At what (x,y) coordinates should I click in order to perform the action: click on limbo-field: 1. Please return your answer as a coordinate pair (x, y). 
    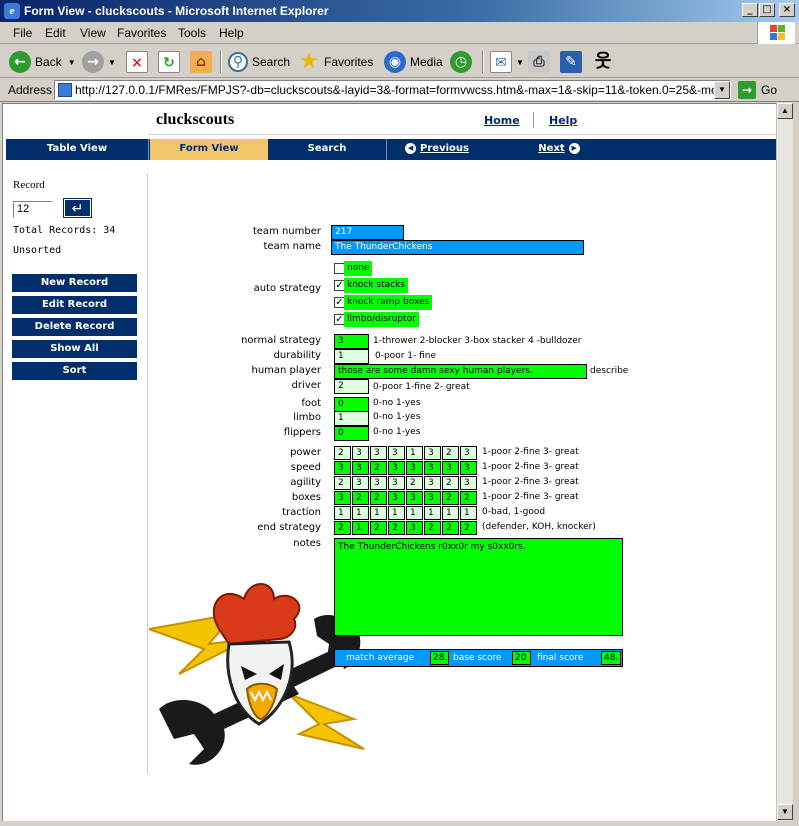
    Looking at the image, I should click on (351, 418).